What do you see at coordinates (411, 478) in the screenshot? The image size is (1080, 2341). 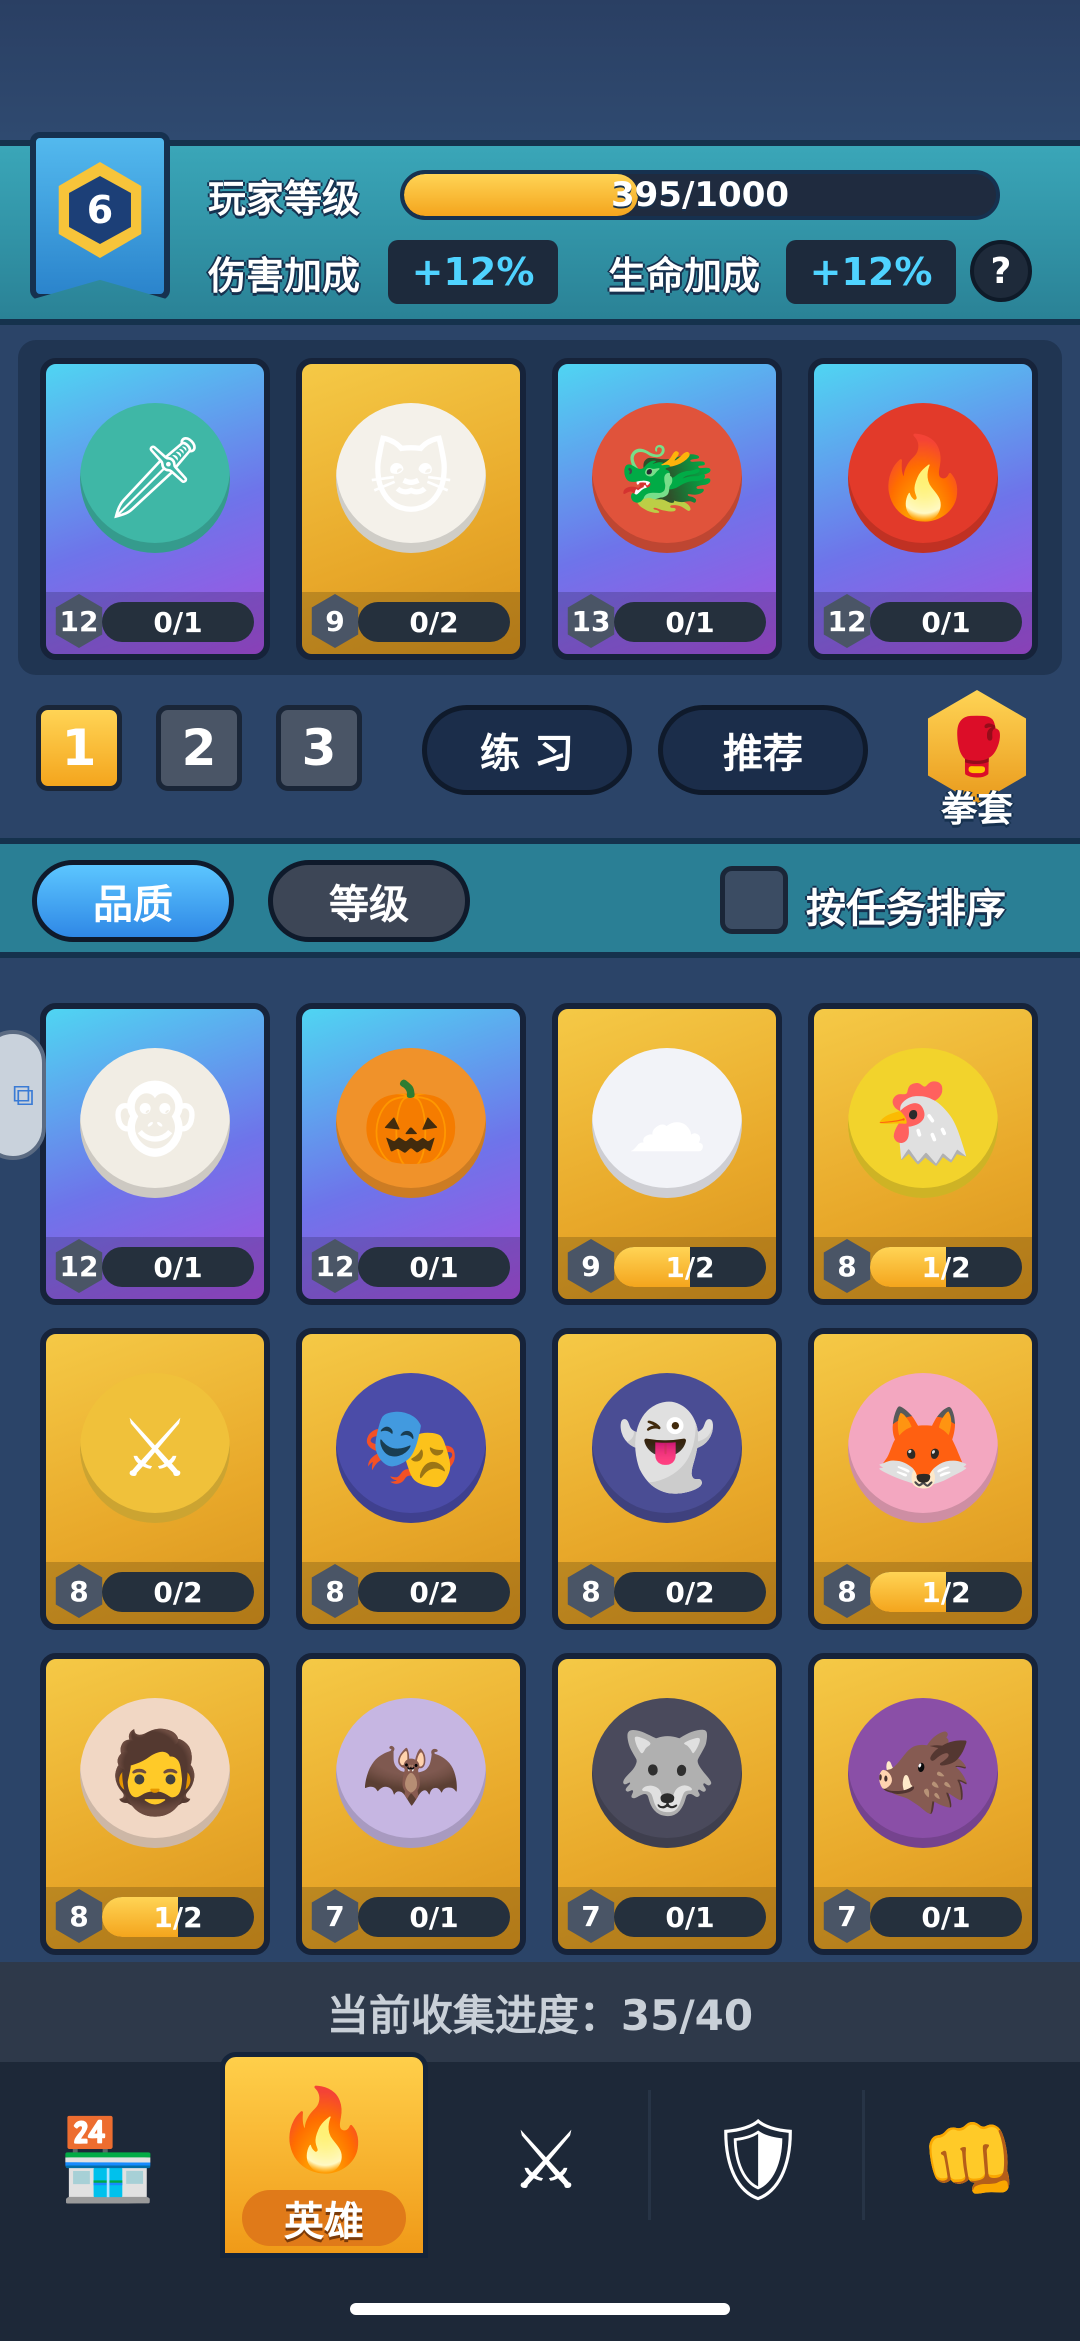 I see `white-cat-hero: 🐱` at bounding box center [411, 478].